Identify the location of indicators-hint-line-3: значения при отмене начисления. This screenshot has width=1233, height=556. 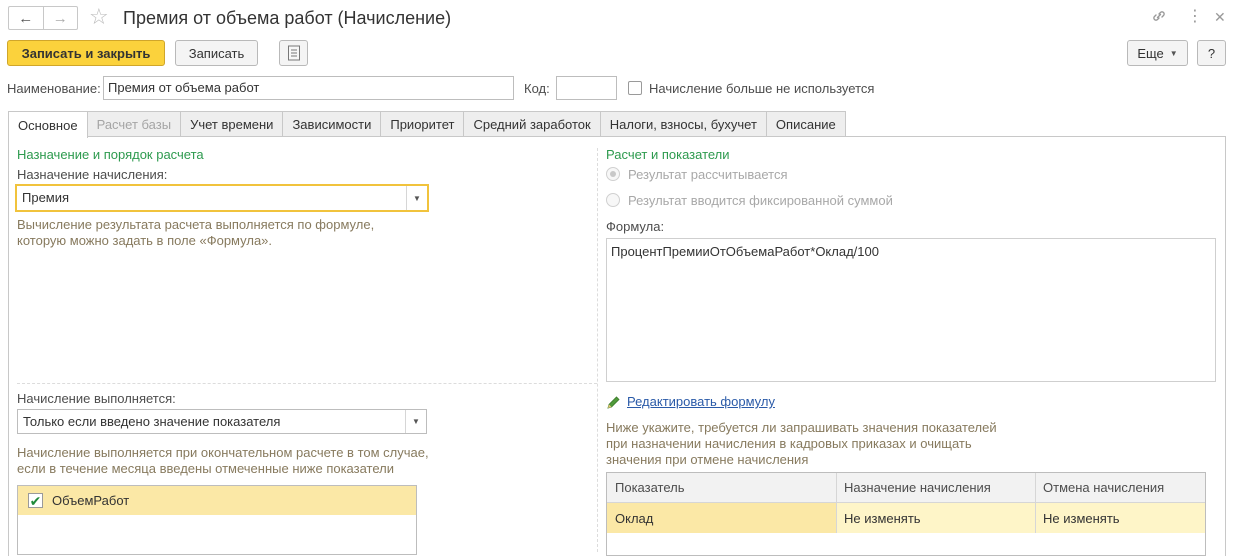
(707, 459).